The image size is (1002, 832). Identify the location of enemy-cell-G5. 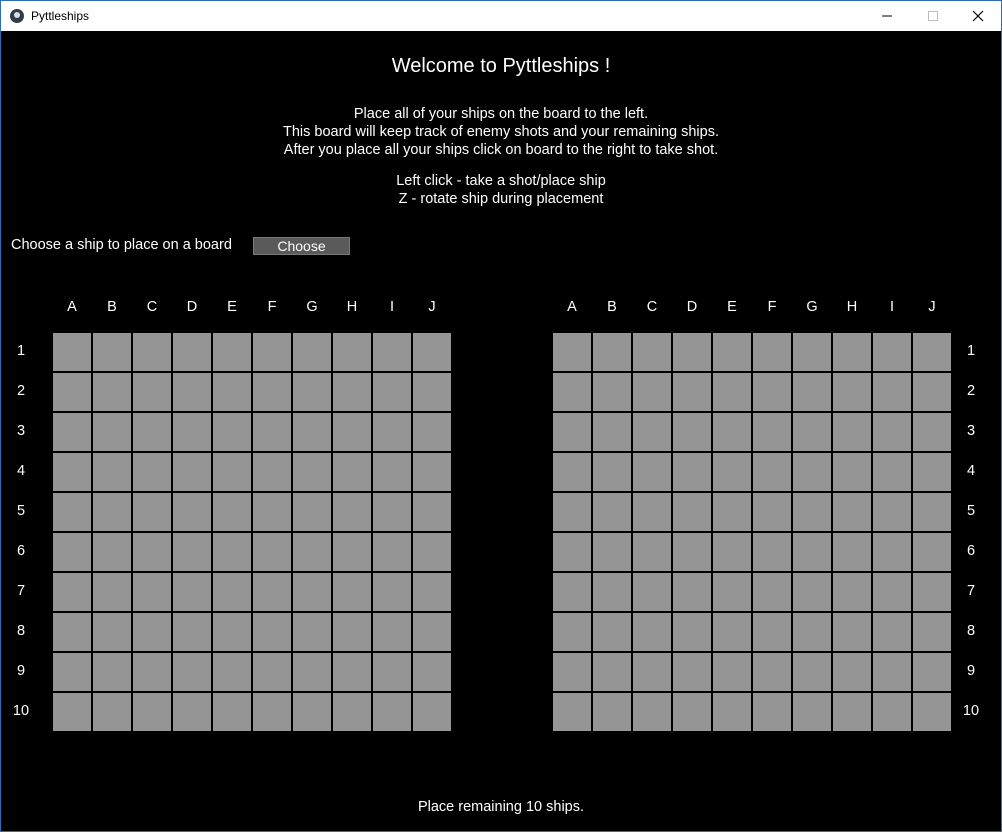
(812, 512).